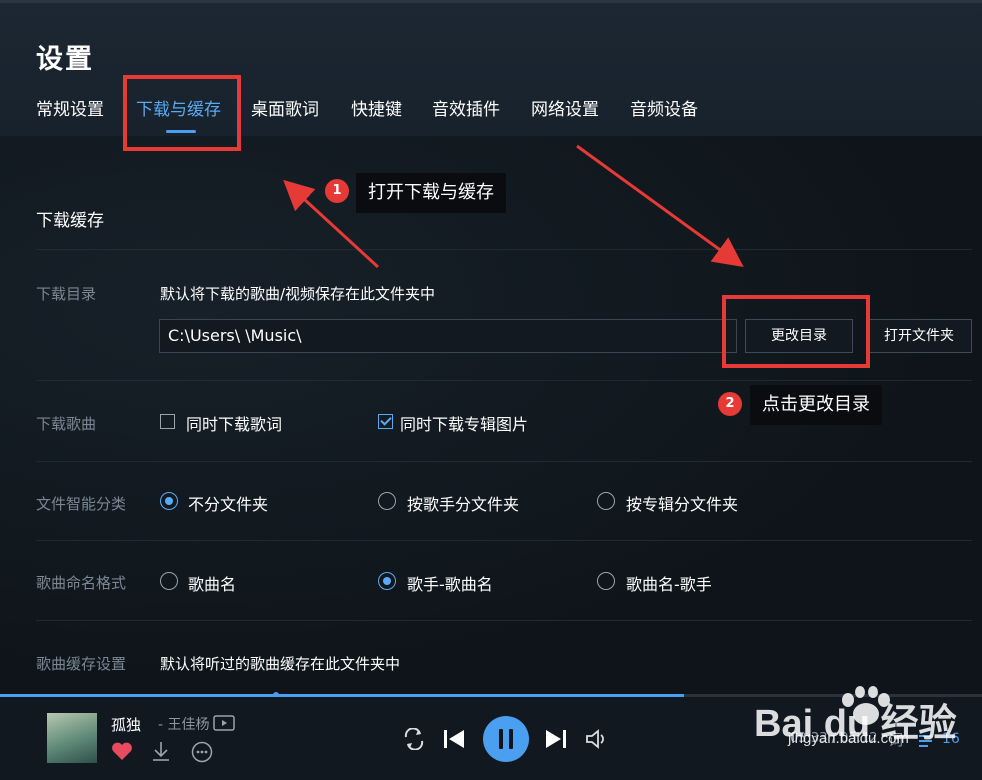 The image size is (982, 780). I want to click on annotation-box-tab, so click(182, 113).